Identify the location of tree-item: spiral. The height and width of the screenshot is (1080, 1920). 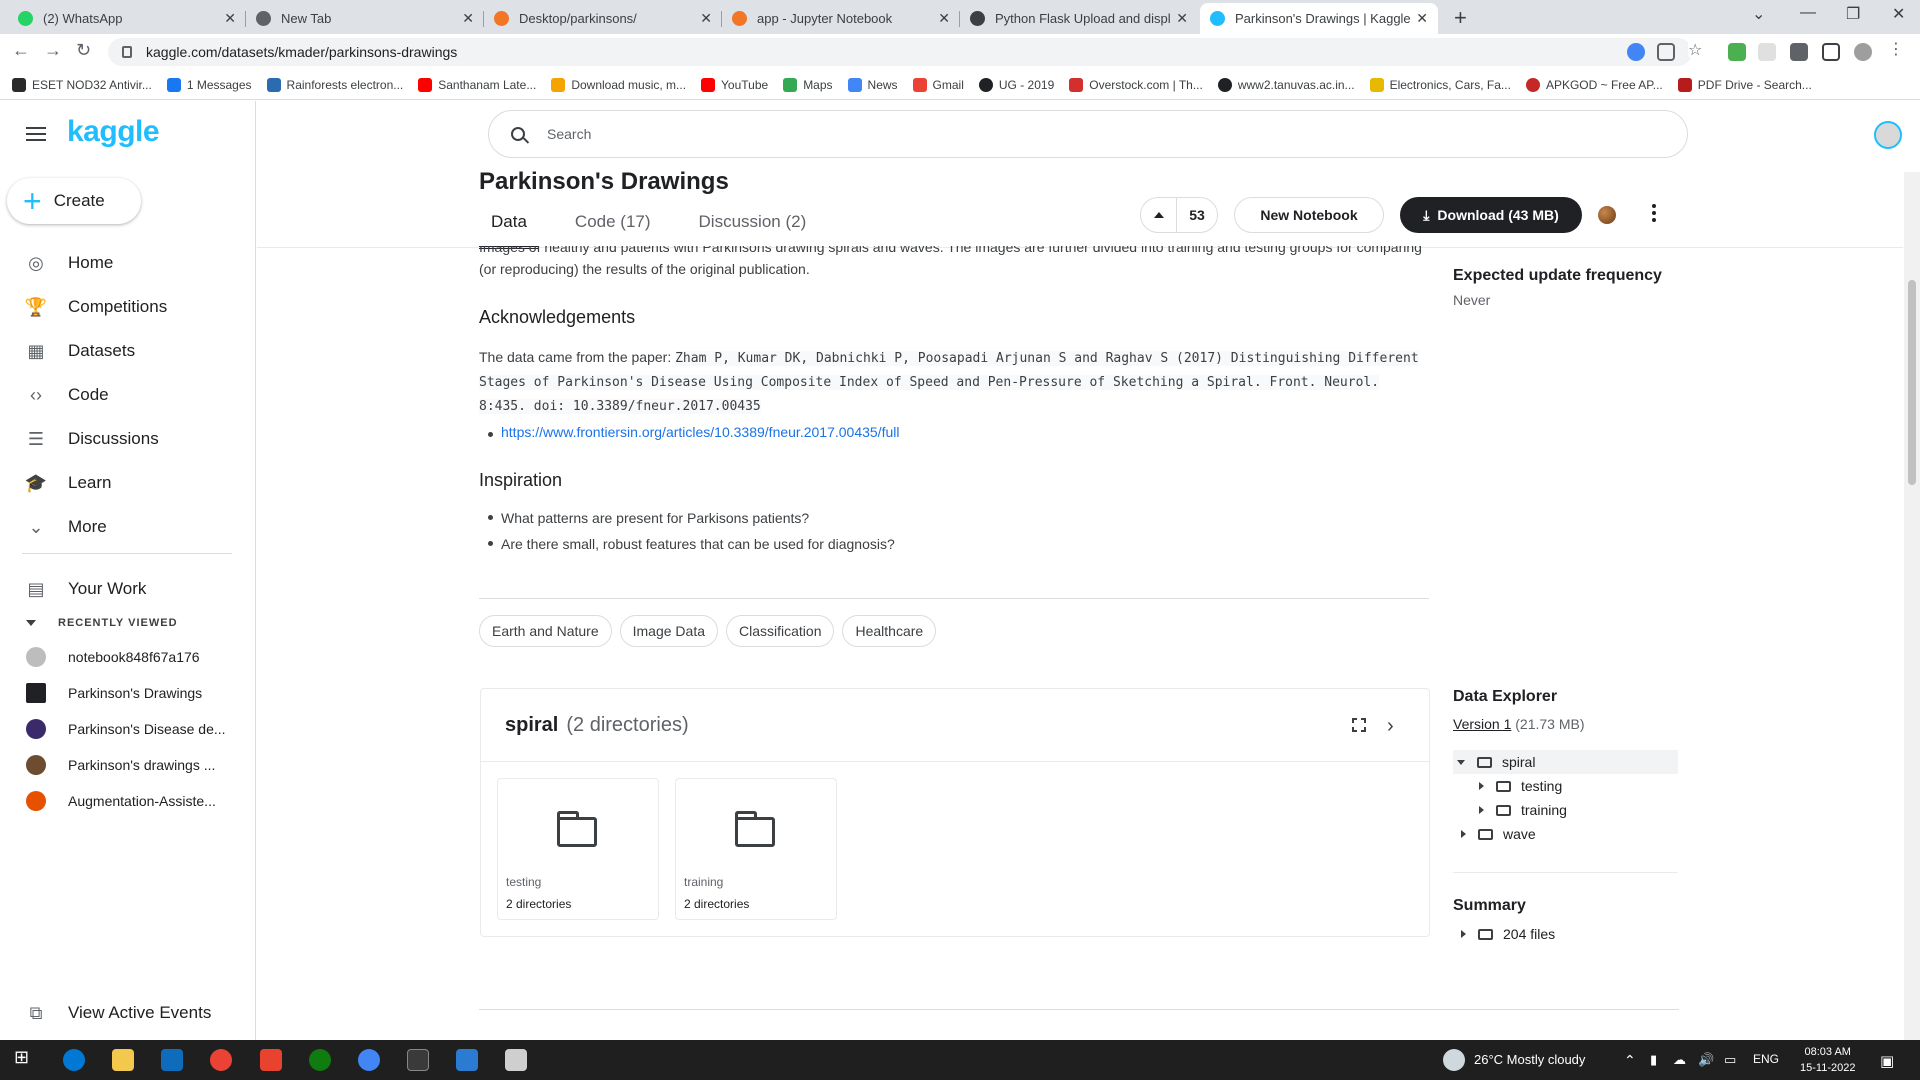
(1565, 762).